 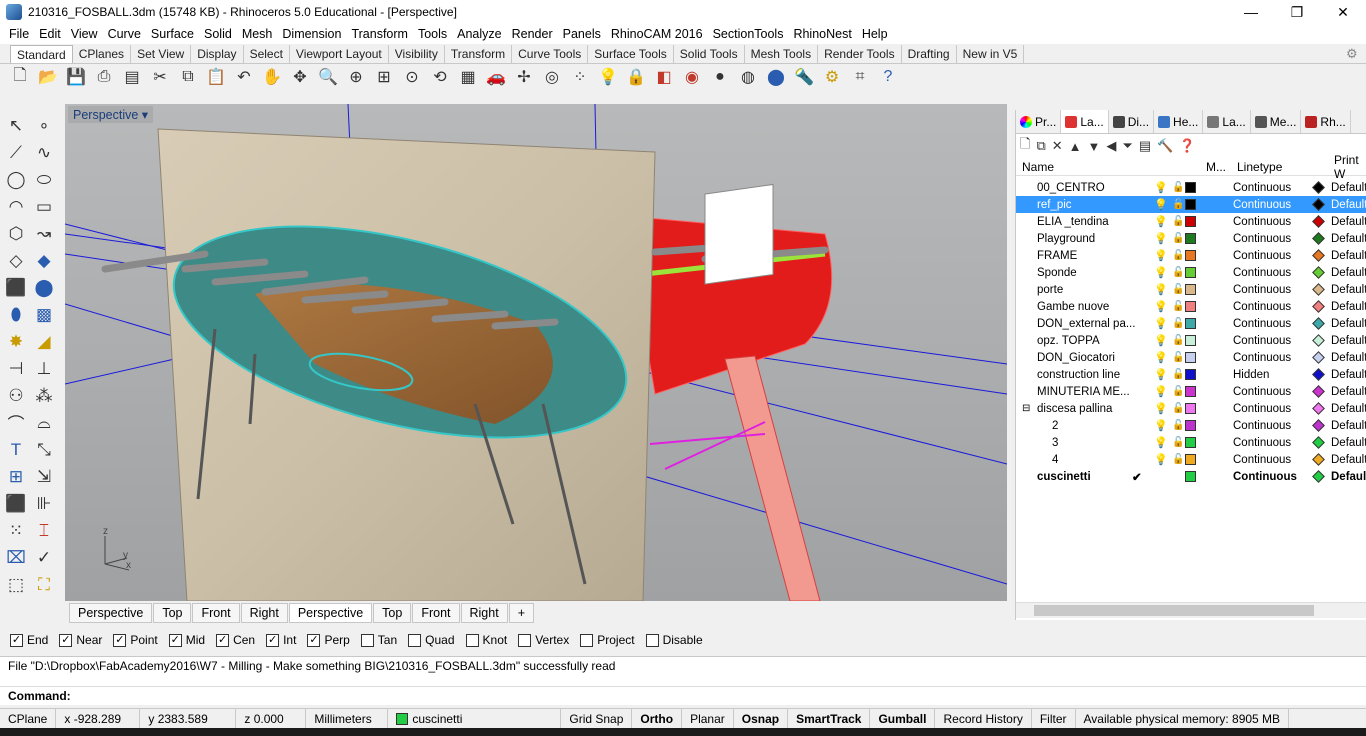 What do you see at coordinates (657, 718) in the screenshot?
I see `status-toggle-ortho: Ortho` at bounding box center [657, 718].